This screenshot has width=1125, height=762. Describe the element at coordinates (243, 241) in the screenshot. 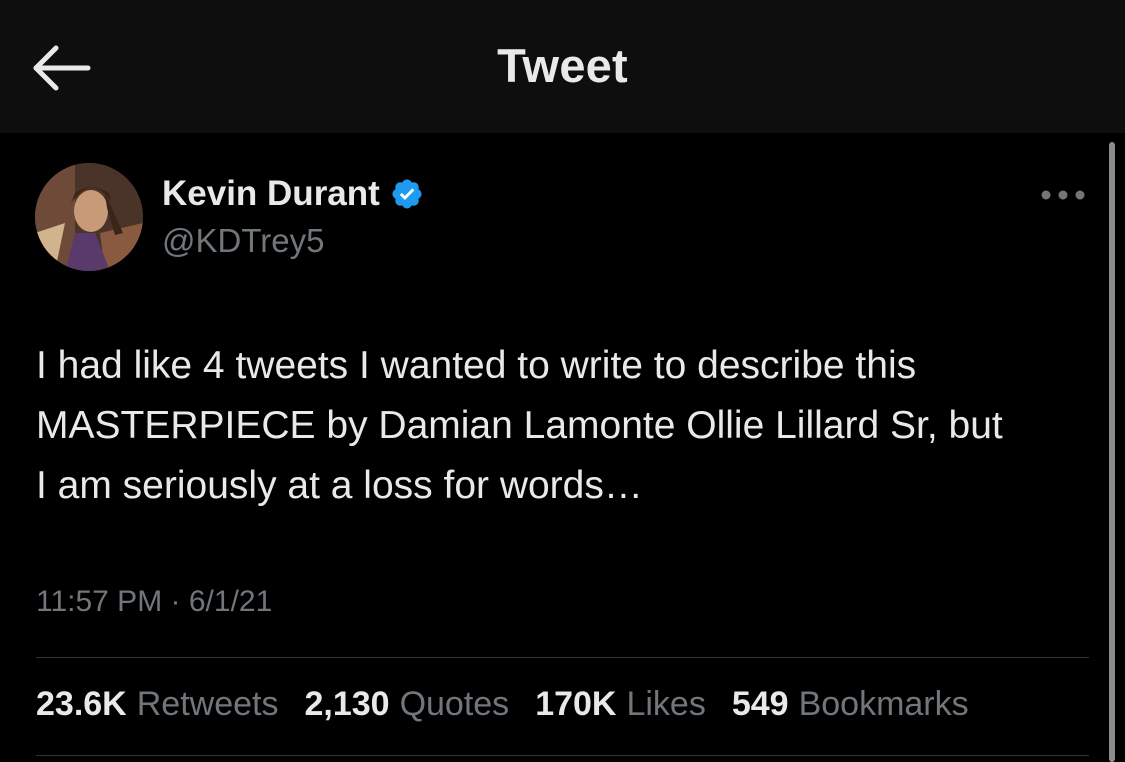

I see `author-handle: @KDTrey5` at that location.